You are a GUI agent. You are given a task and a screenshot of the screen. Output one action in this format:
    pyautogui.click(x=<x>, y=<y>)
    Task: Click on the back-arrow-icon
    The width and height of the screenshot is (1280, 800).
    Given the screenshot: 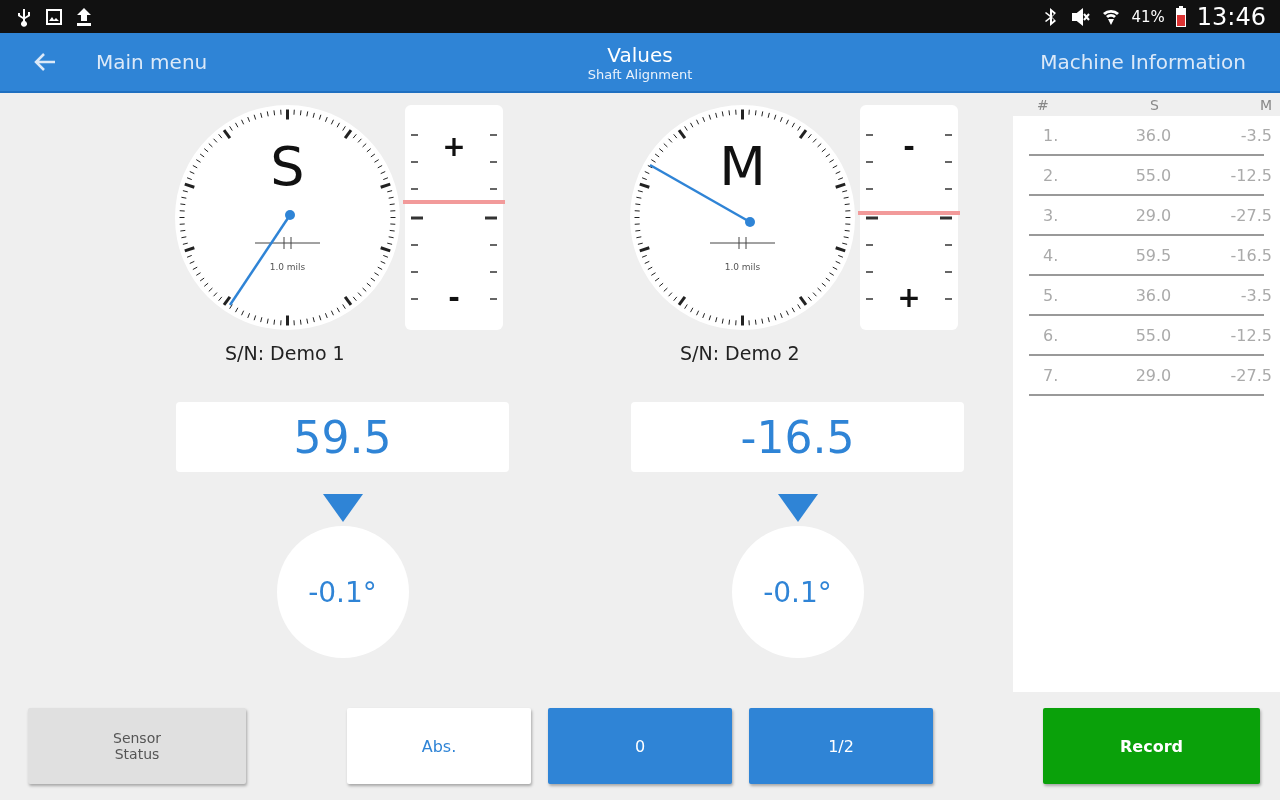 What is the action you would take?
    pyautogui.click(x=45, y=62)
    